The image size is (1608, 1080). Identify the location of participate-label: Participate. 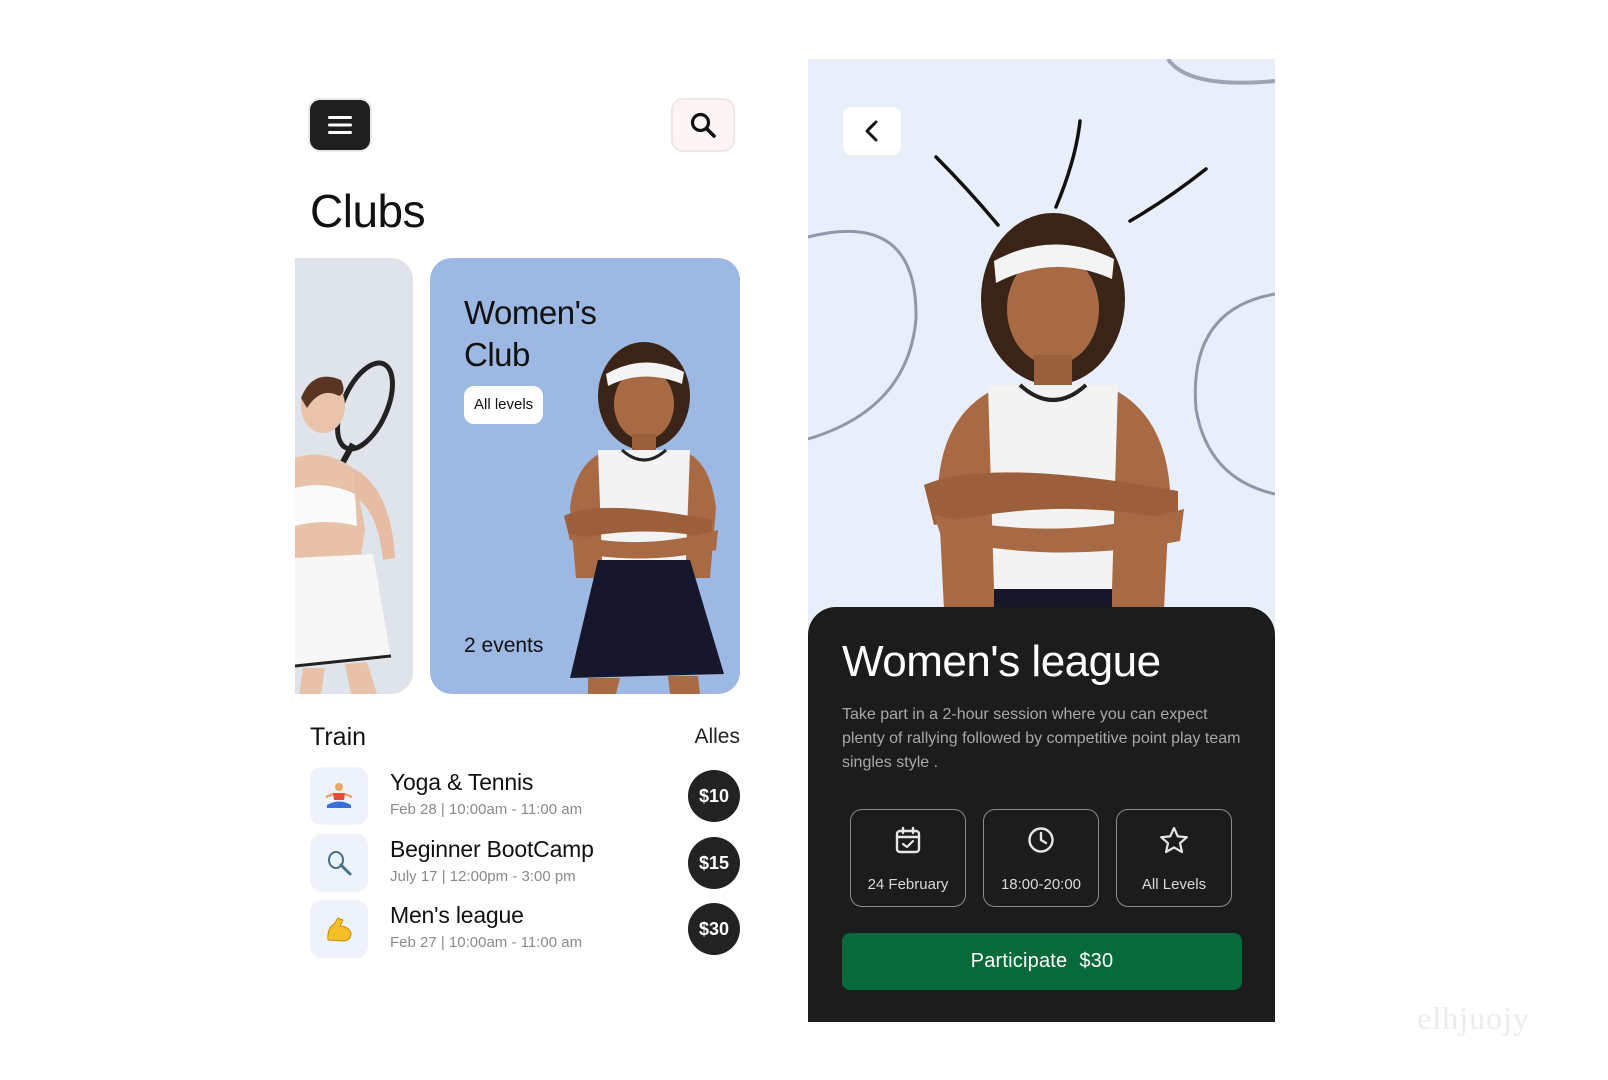
(1019, 961).